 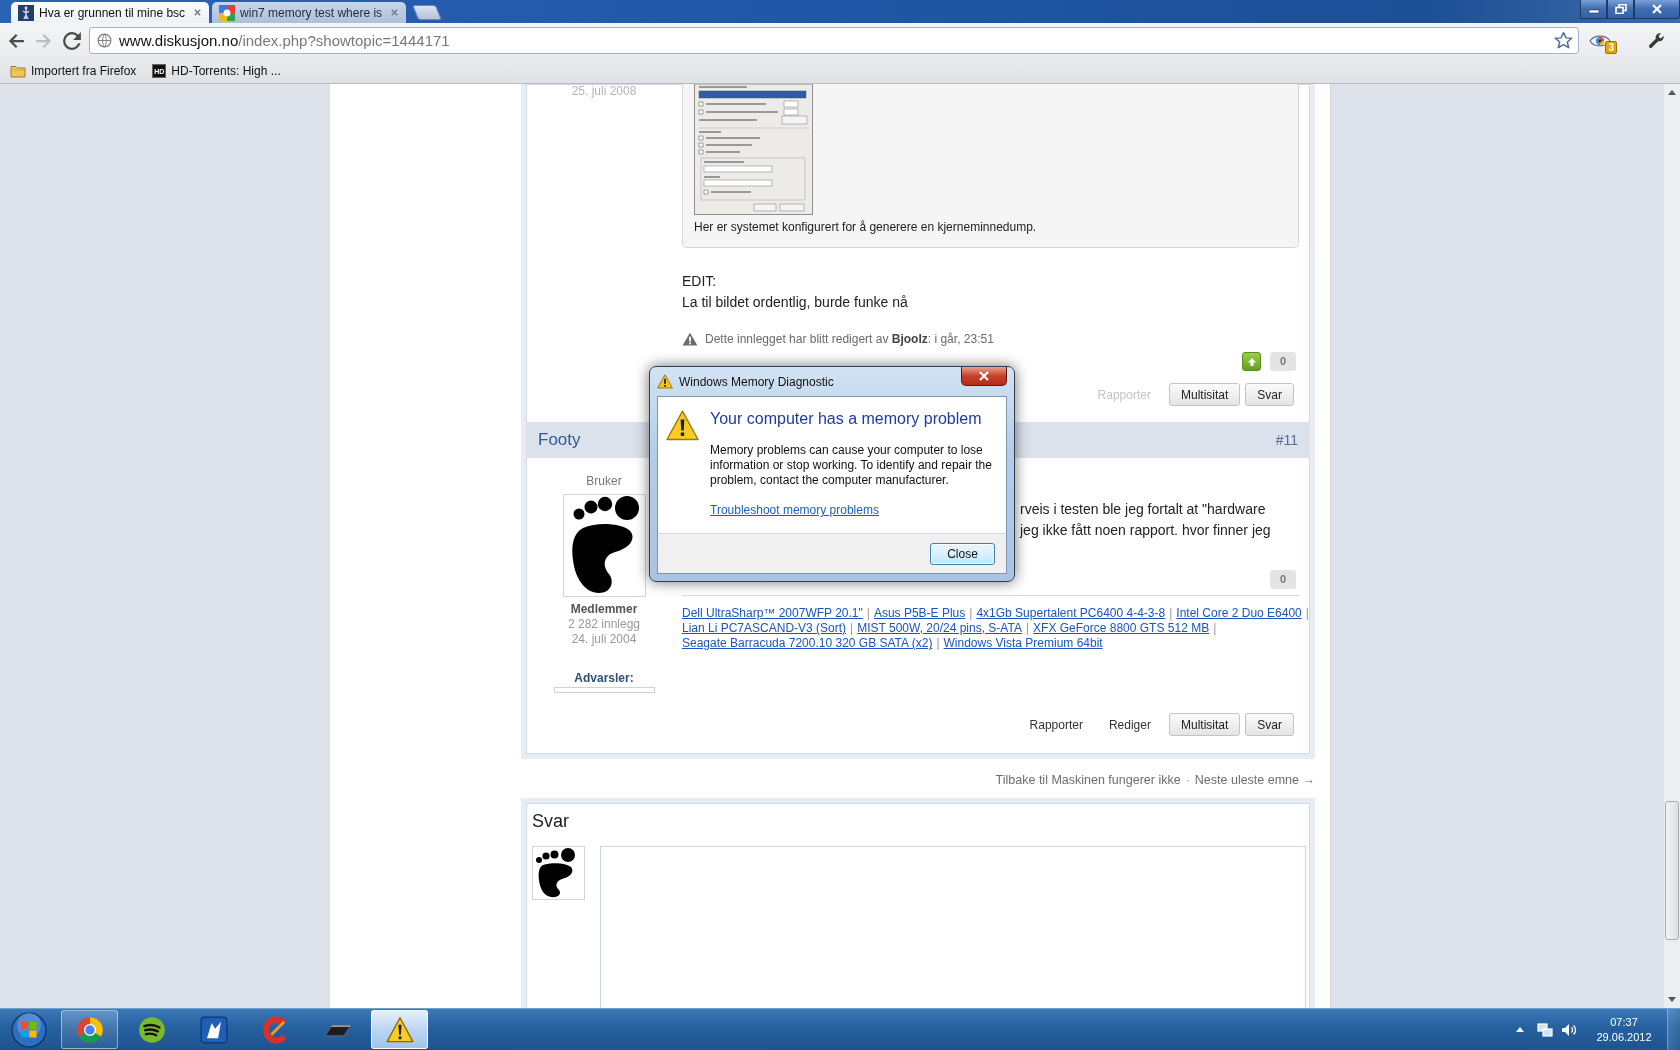 I want to click on down-arrow-icon, so click(x=1672, y=999).